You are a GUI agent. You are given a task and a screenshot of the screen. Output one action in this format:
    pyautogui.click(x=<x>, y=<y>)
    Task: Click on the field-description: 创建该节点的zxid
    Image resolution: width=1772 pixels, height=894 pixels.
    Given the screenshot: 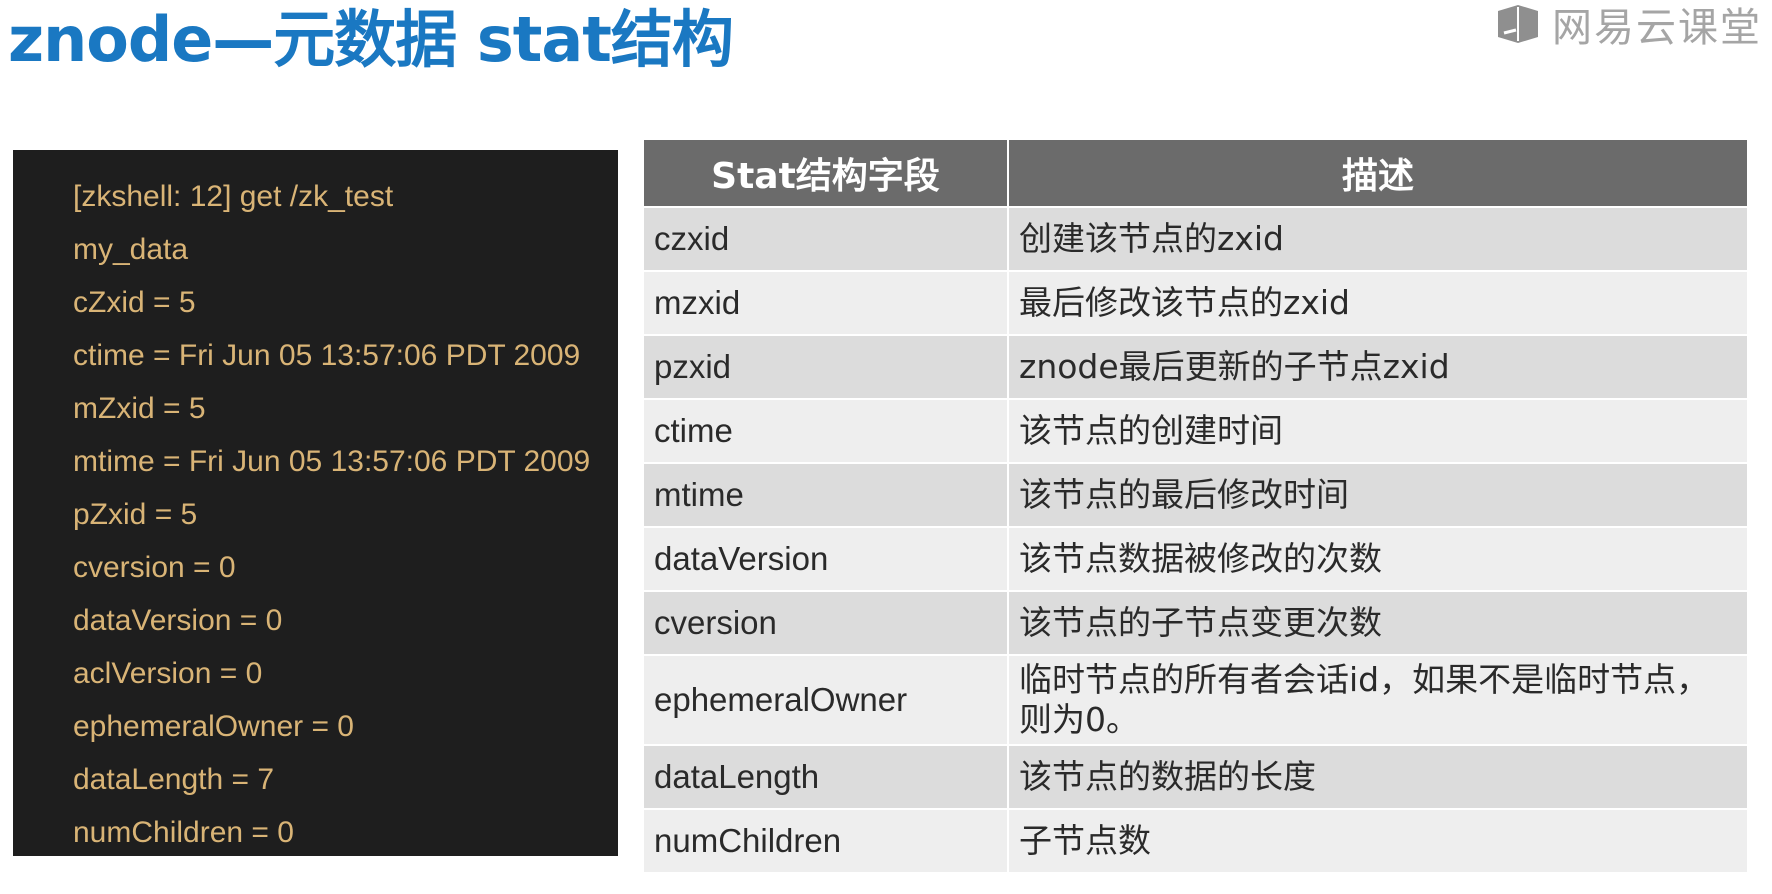 What is the action you would take?
    pyautogui.click(x=1378, y=239)
    